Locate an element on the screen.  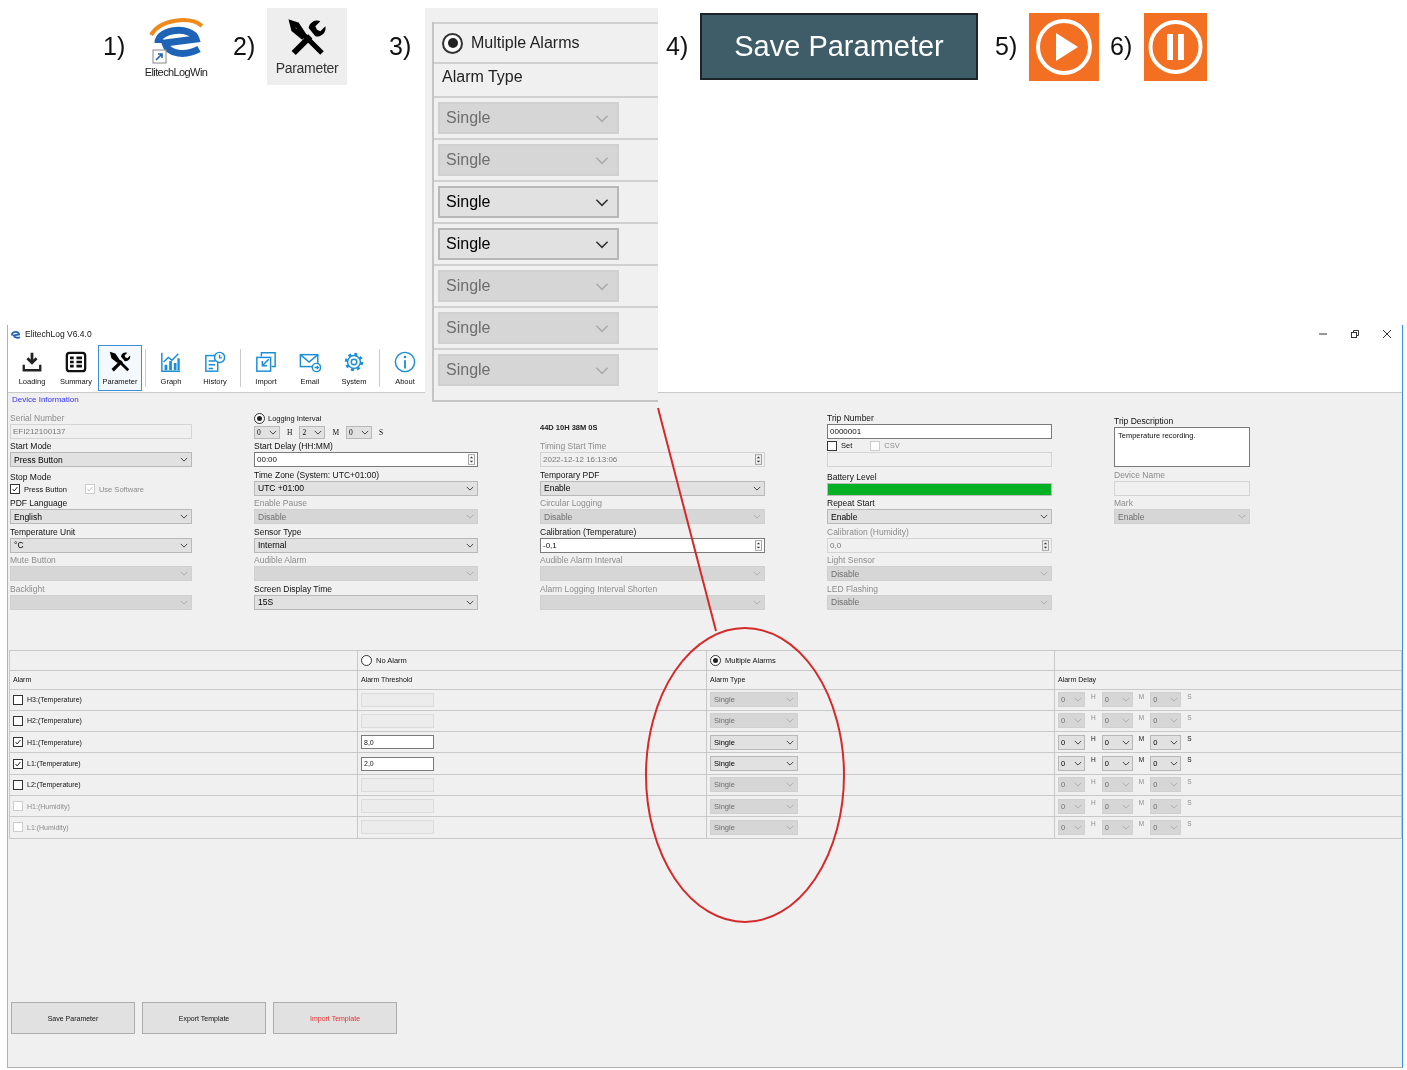
pause-icon is located at coordinates (1175, 46).